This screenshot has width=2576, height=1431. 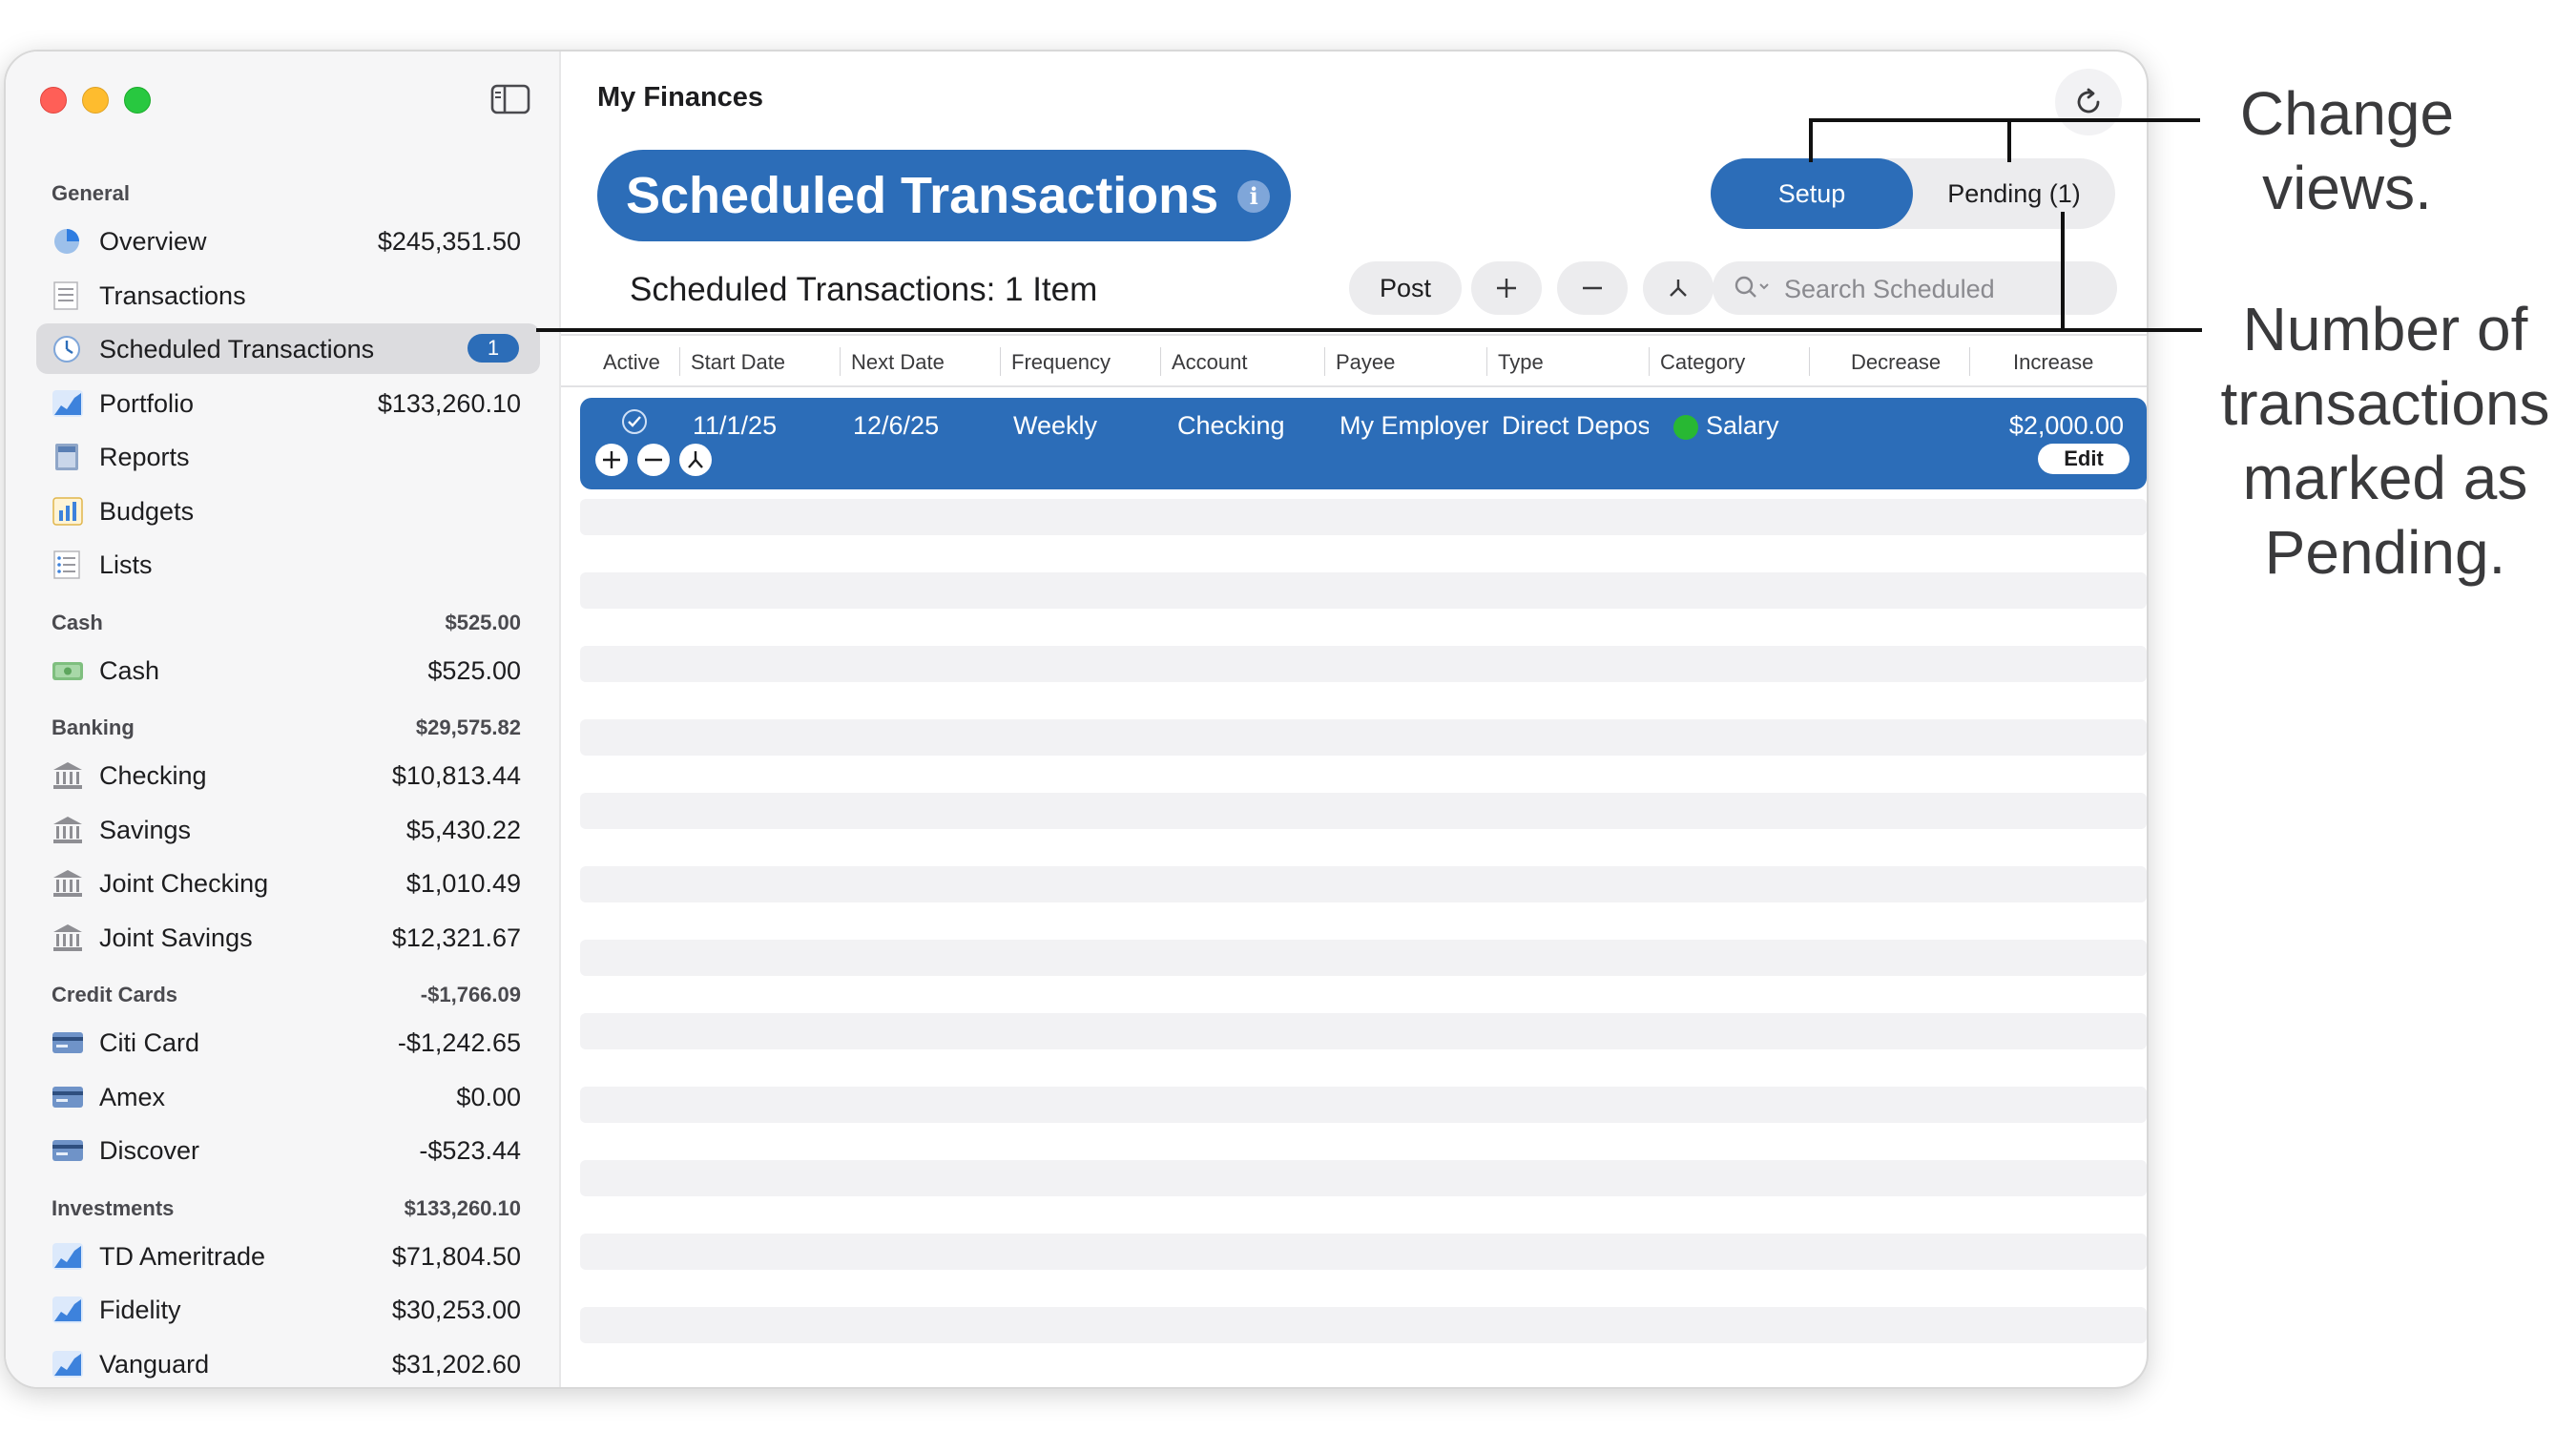 What do you see at coordinates (898, 362) in the screenshot?
I see `column-header-next-date: Next Date` at bounding box center [898, 362].